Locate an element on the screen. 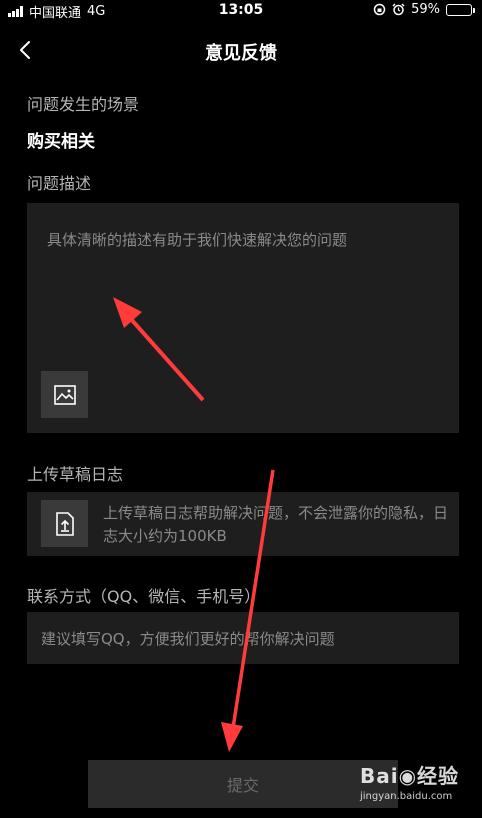 This screenshot has width=482, height=818. submit-button: 提交 is located at coordinates (243, 784).